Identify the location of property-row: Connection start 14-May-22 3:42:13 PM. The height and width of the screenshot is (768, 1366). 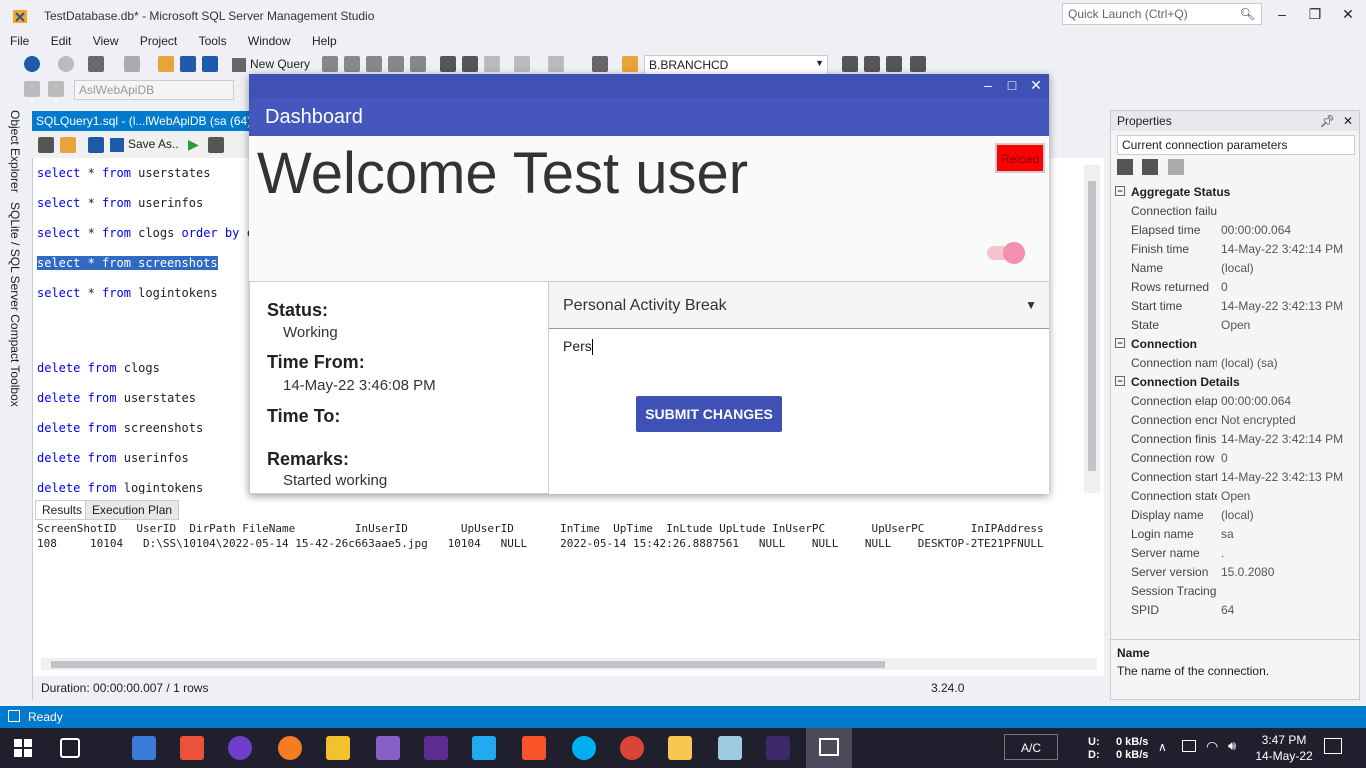
(1235, 477).